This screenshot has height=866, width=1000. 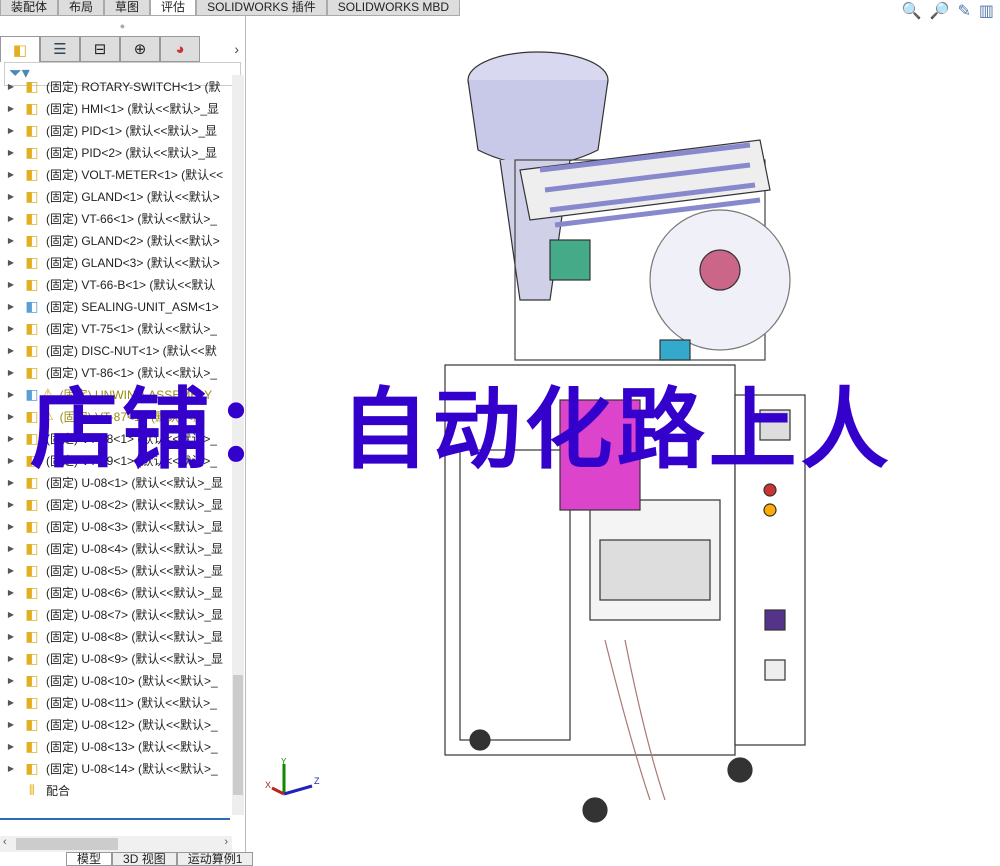 I want to click on tree-item: ▶ ◧ (固定) PID<1> (默认<<默认>_显, so click(x=116, y=130).